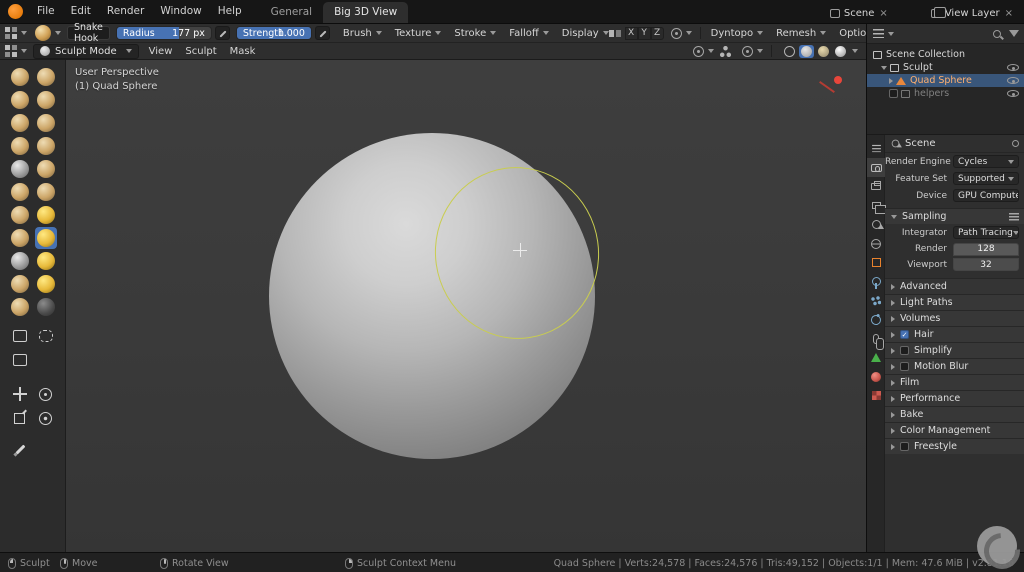  I want to click on tab-modifiers, so click(876, 281).